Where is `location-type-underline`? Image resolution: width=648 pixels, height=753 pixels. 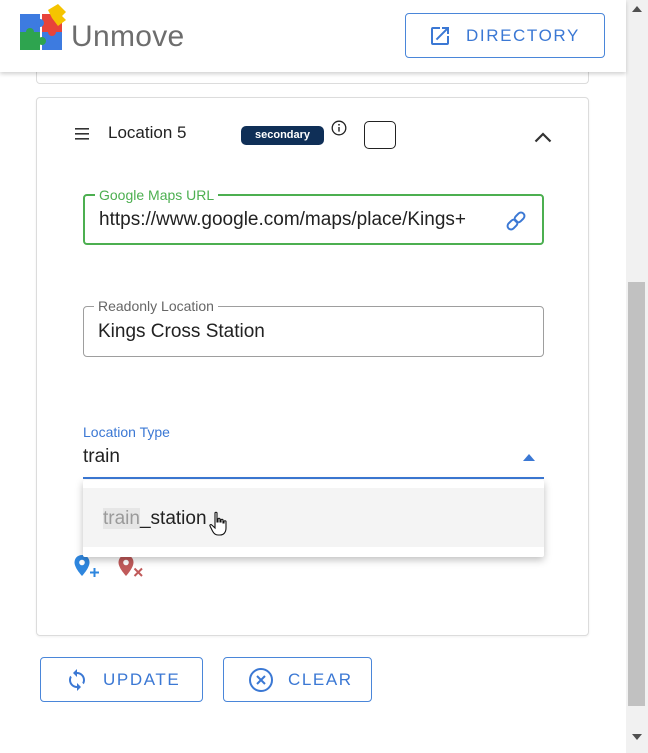
location-type-underline is located at coordinates (313, 478).